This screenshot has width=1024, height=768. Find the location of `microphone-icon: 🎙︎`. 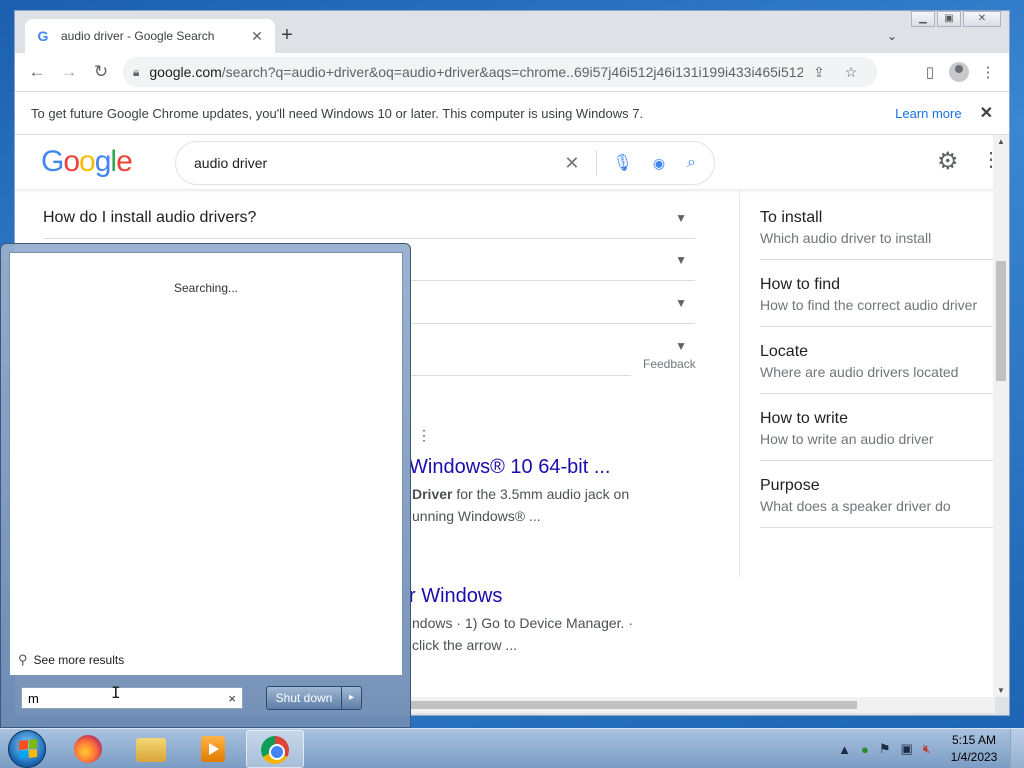

microphone-icon: 🎙︎ is located at coordinates (623, 163).